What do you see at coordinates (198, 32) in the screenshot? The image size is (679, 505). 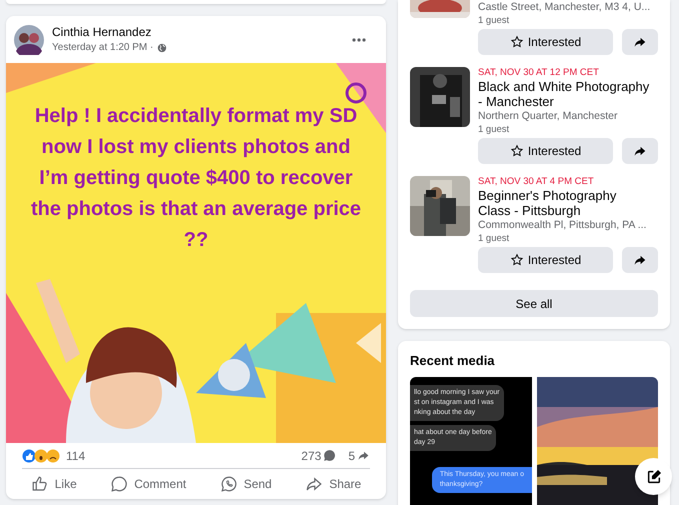 I see `author-name: Cinthia Hernandez` at bounding box center [198, 32].